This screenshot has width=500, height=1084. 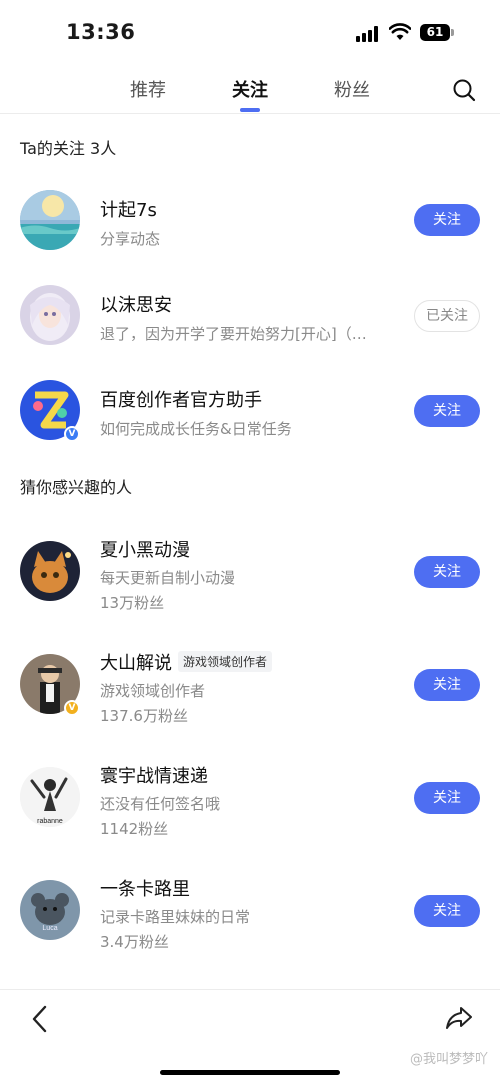 I want to click on suggest-section-title: 猜你感兴趣的人, so click(x=76, y=487).